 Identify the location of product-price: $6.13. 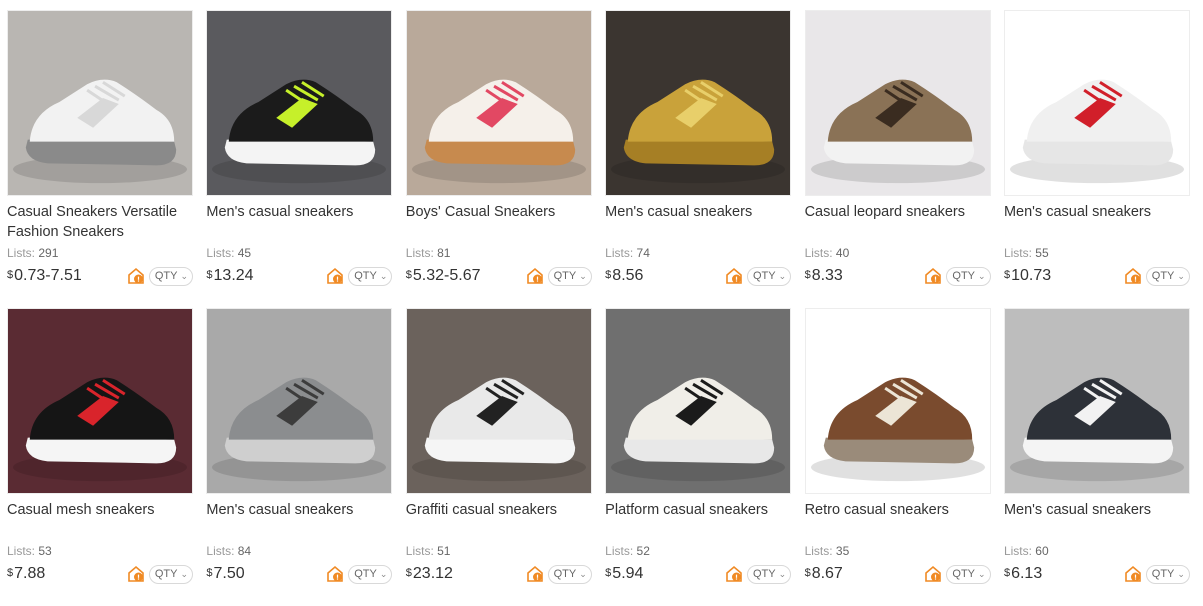
(1023, 574).